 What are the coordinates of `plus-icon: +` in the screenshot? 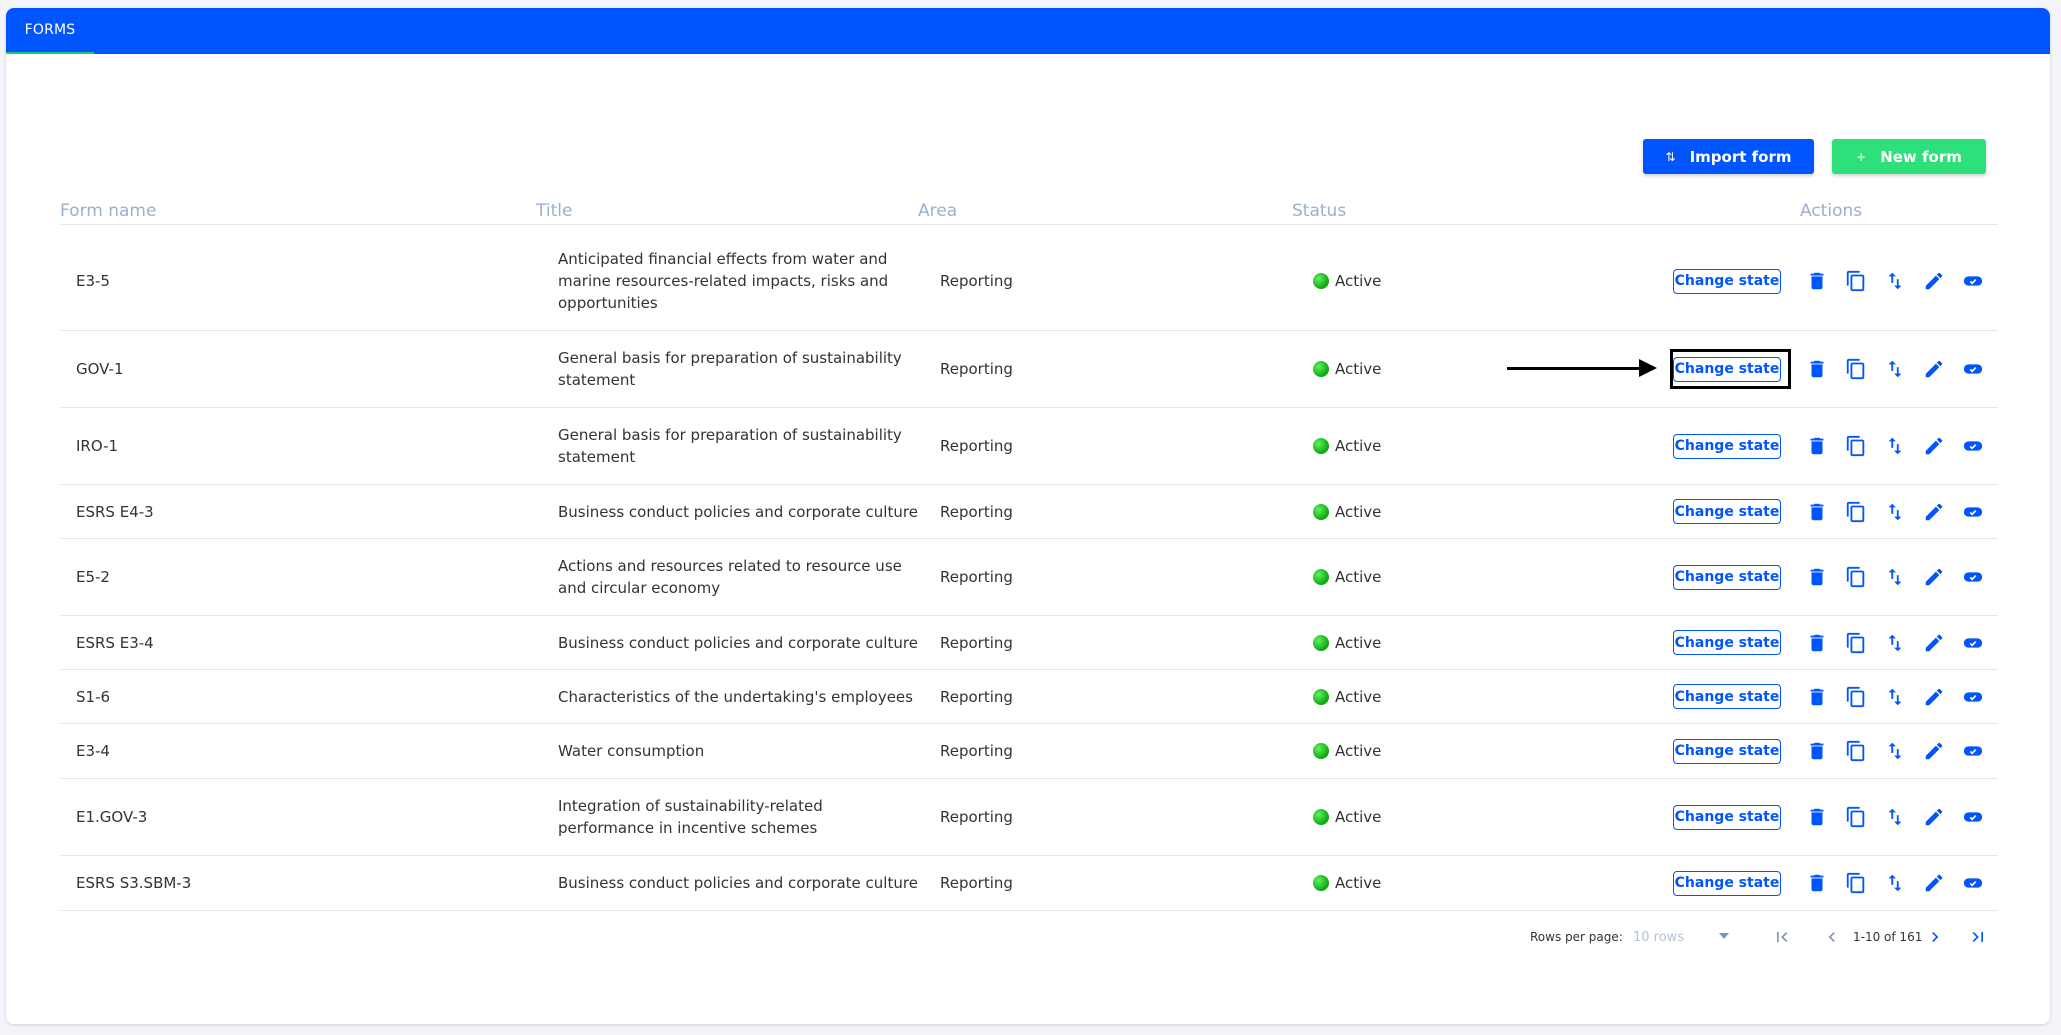 It's located at (1861, 156).